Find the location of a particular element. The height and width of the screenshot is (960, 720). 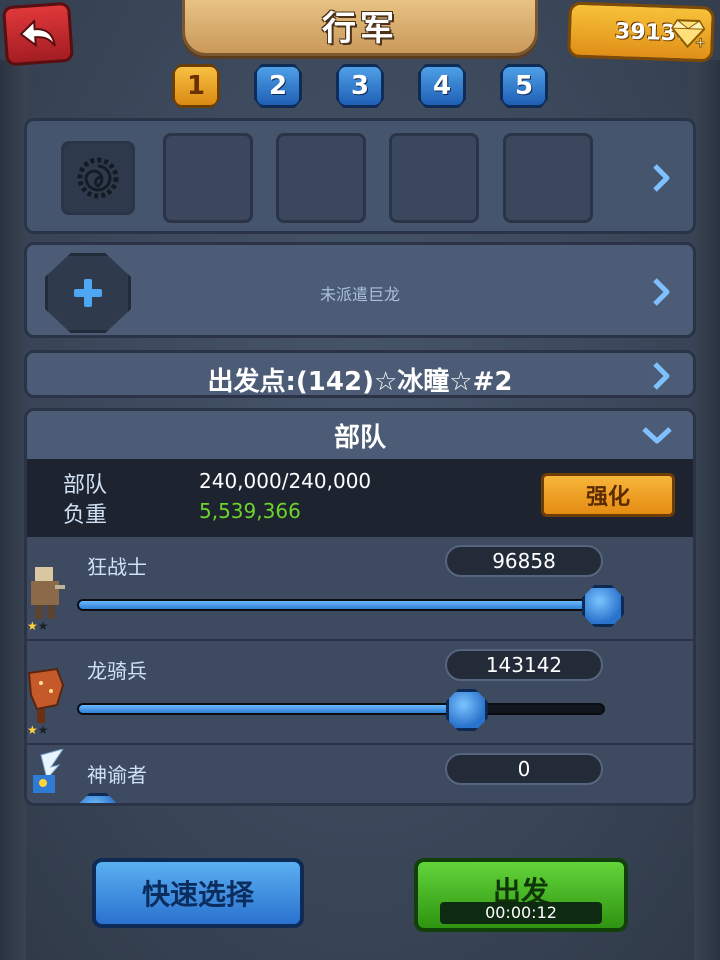

unit-count-field: 143142 is located at coordinates (524, 665).